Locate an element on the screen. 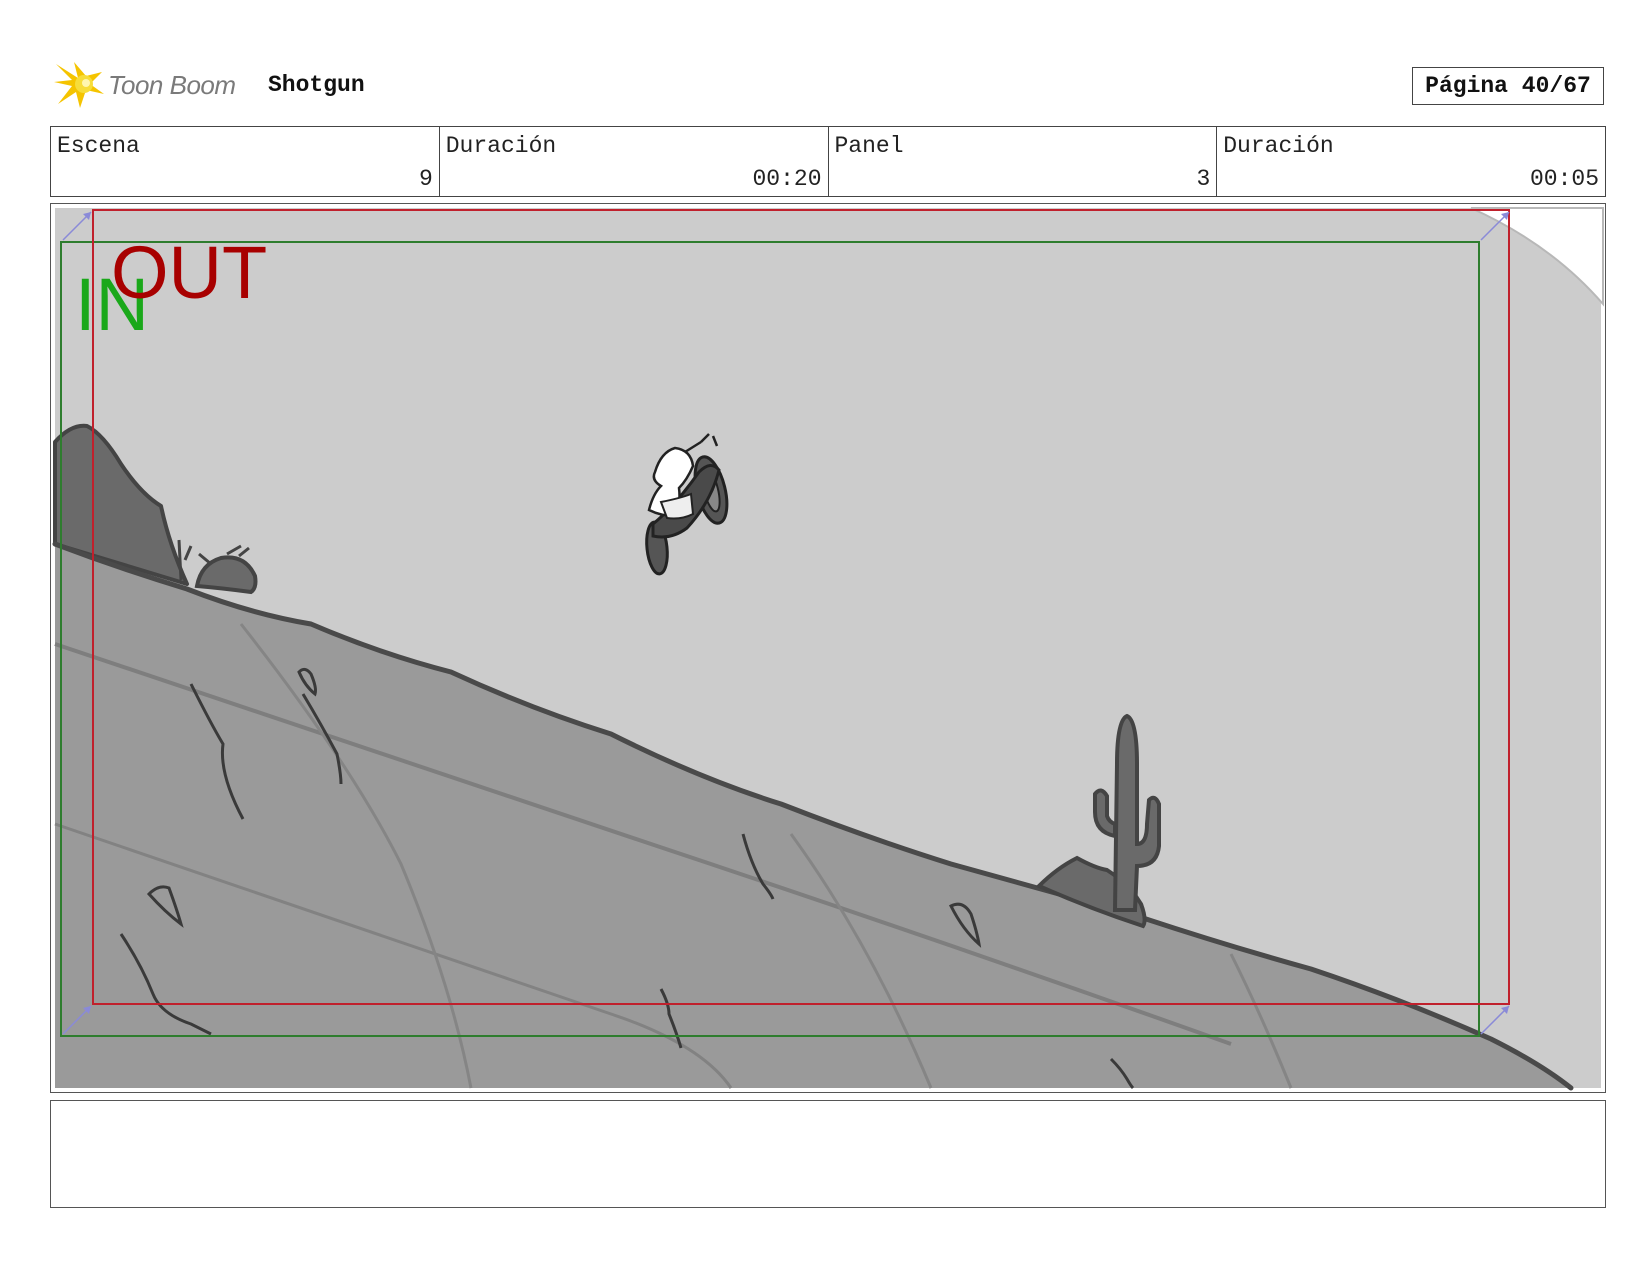  scene-value: 9 is located at coordinates (425, 179).